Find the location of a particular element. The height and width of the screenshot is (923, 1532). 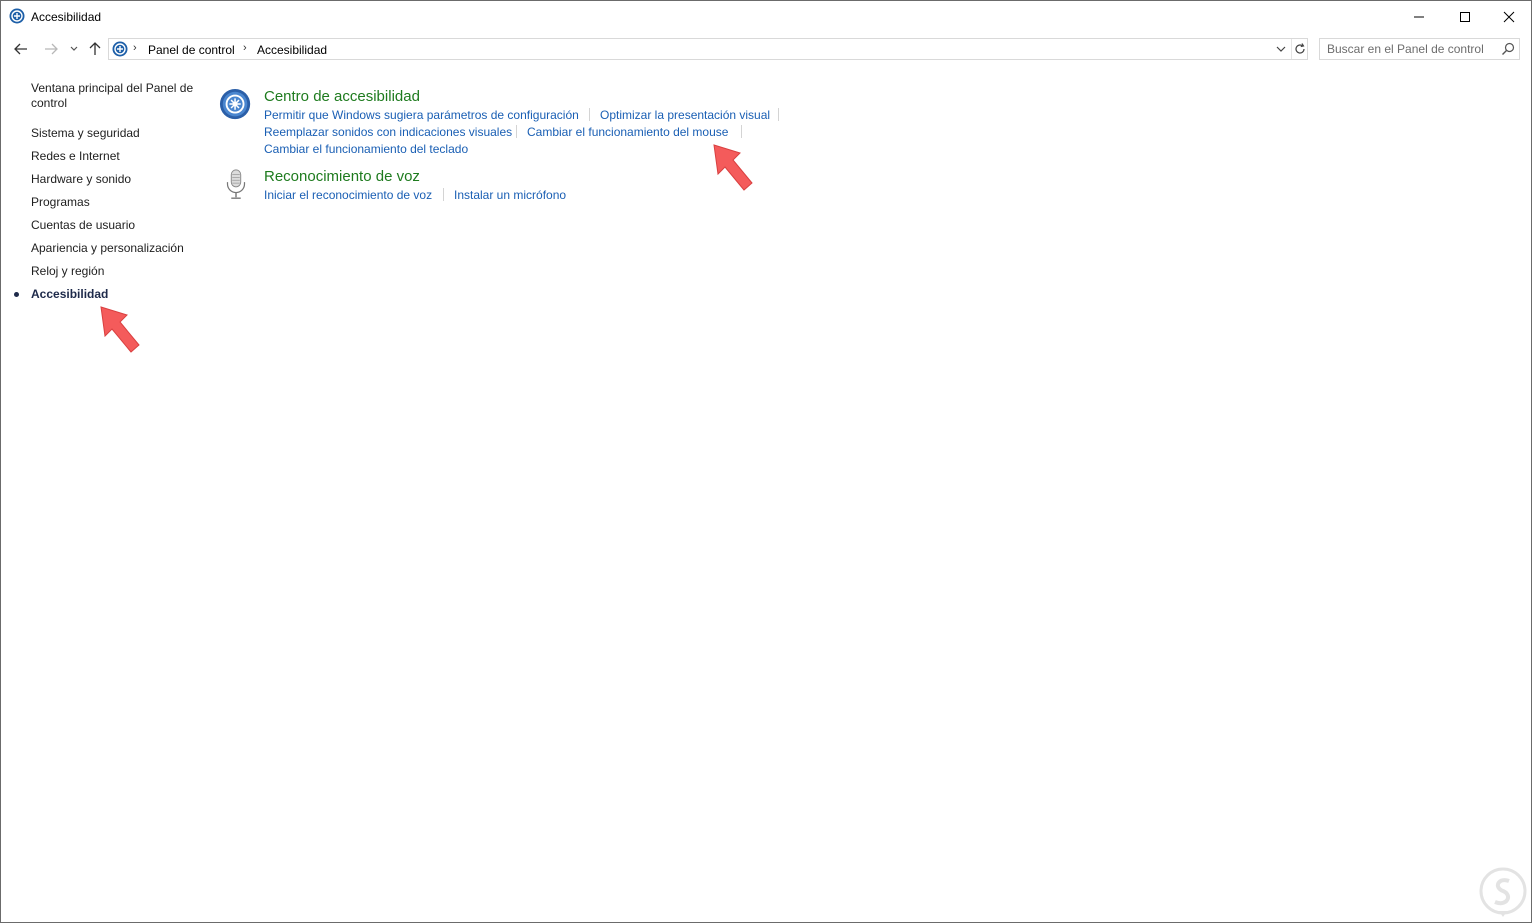

section-title-speech-recognition: Reconocimiento de voz is located at coordinates (342, 176).